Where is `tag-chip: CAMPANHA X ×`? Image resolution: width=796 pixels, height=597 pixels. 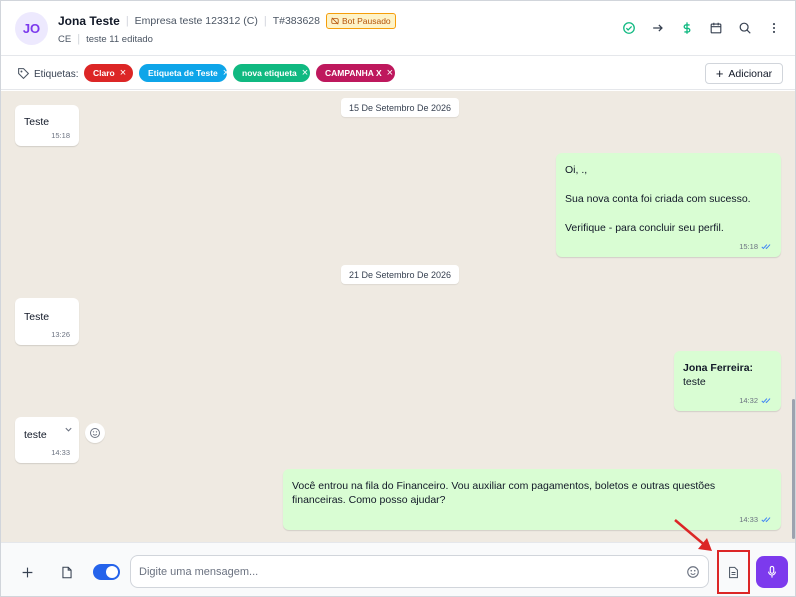 tag-chip: CAMPANHA X × is located at coordinates (355, 73).